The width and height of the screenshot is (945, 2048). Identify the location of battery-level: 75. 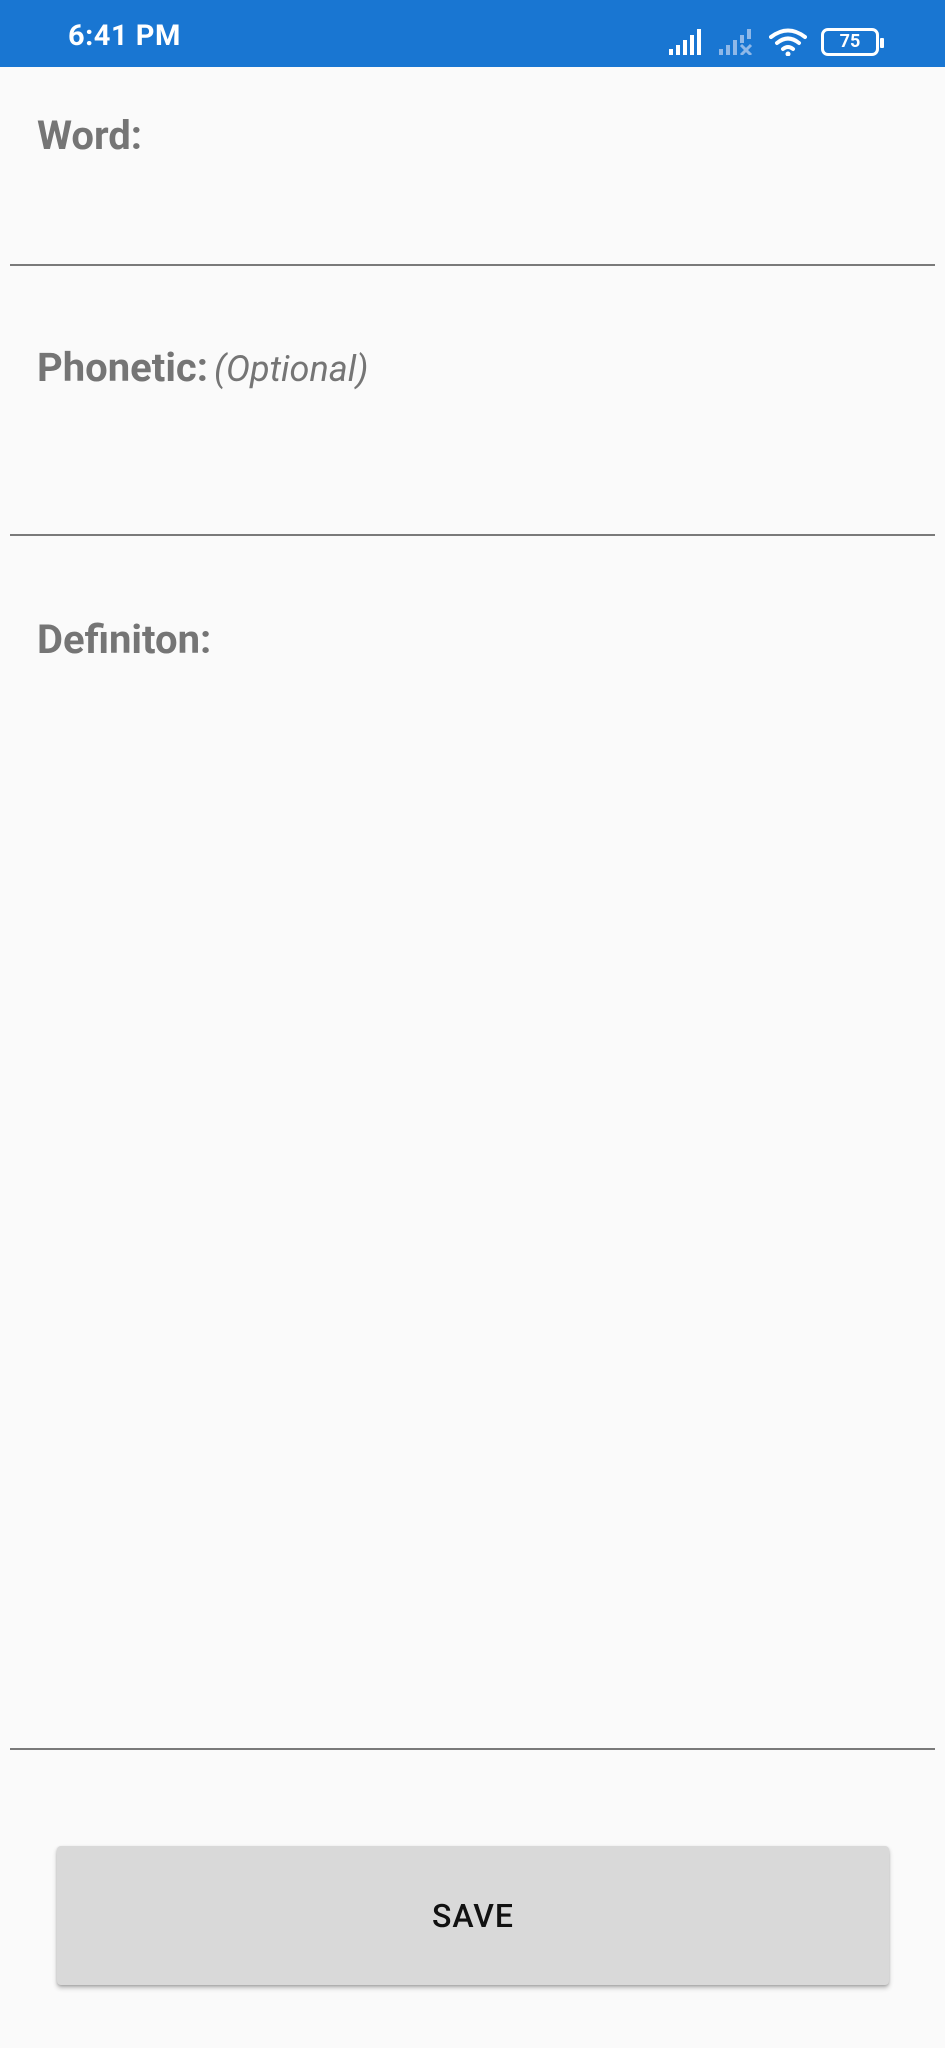
(850, 41).